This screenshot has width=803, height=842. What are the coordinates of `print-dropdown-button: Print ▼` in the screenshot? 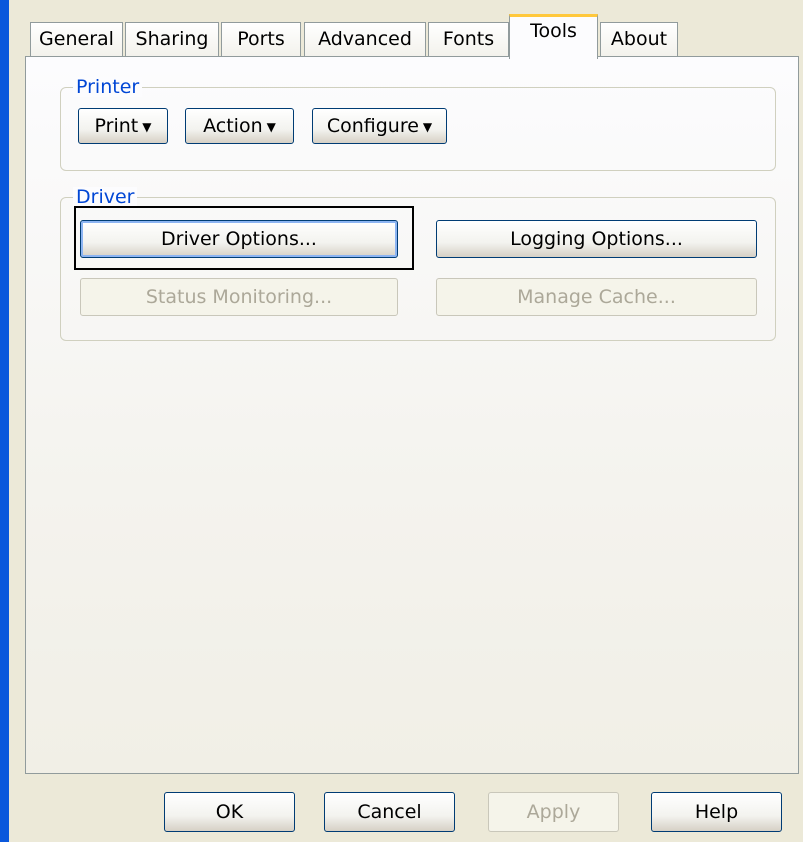 It's located at (123, 126).